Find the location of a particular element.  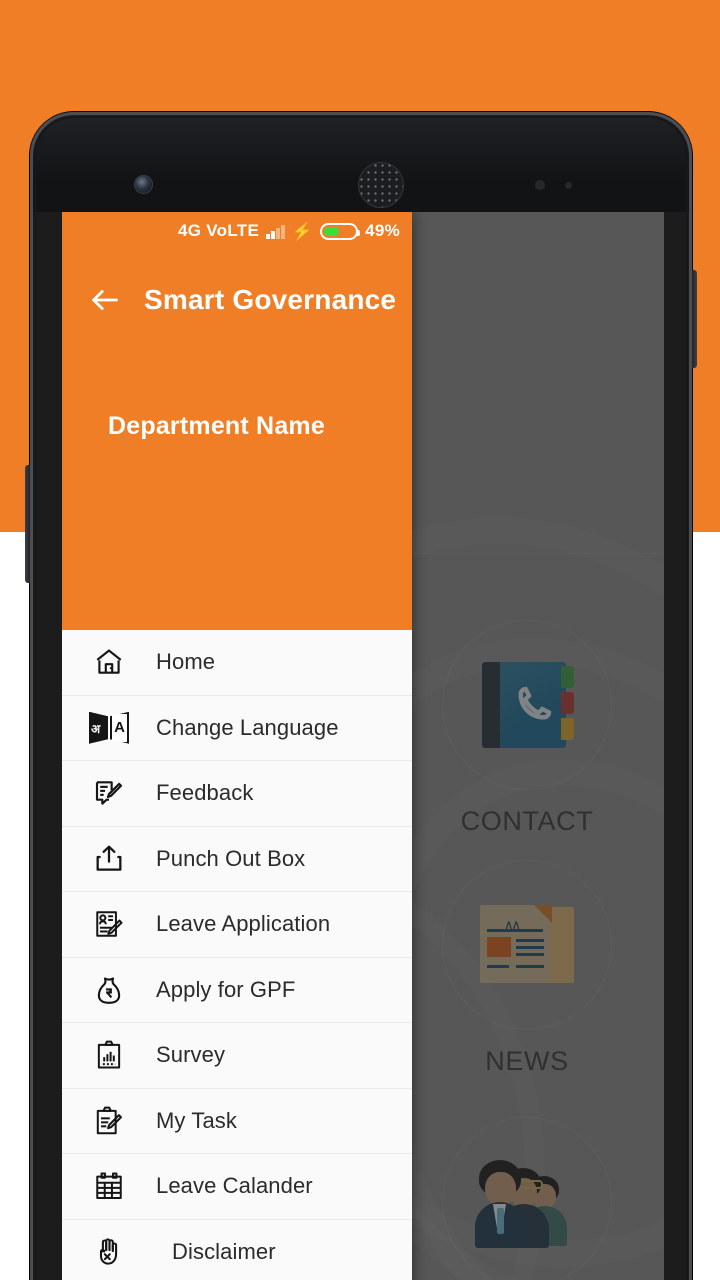

sidebar-item-disclaimer: Disclaimer is located at coordinates (237, 1250).